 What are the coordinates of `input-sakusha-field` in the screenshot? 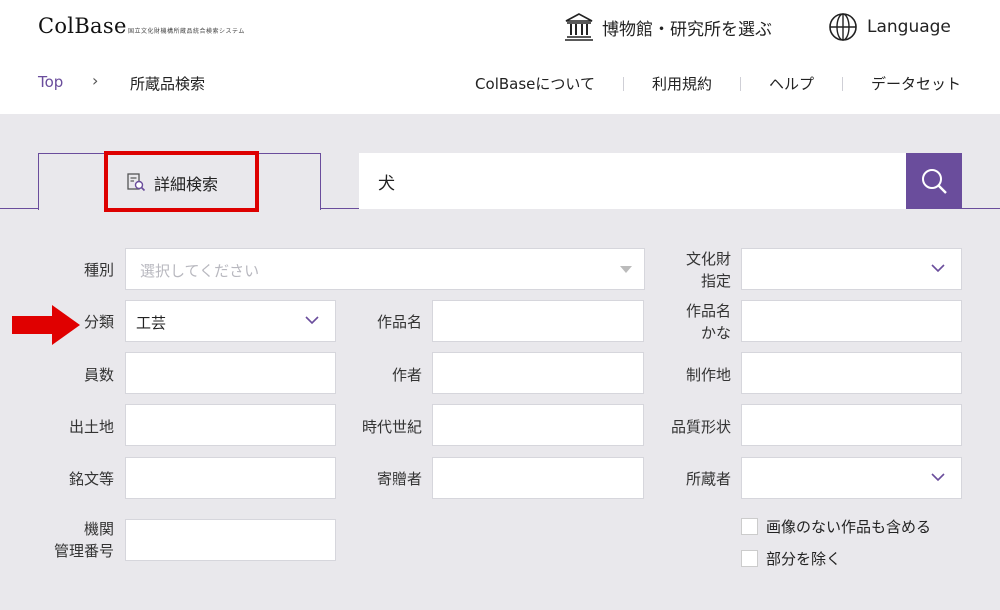 It's located at (538, 373).